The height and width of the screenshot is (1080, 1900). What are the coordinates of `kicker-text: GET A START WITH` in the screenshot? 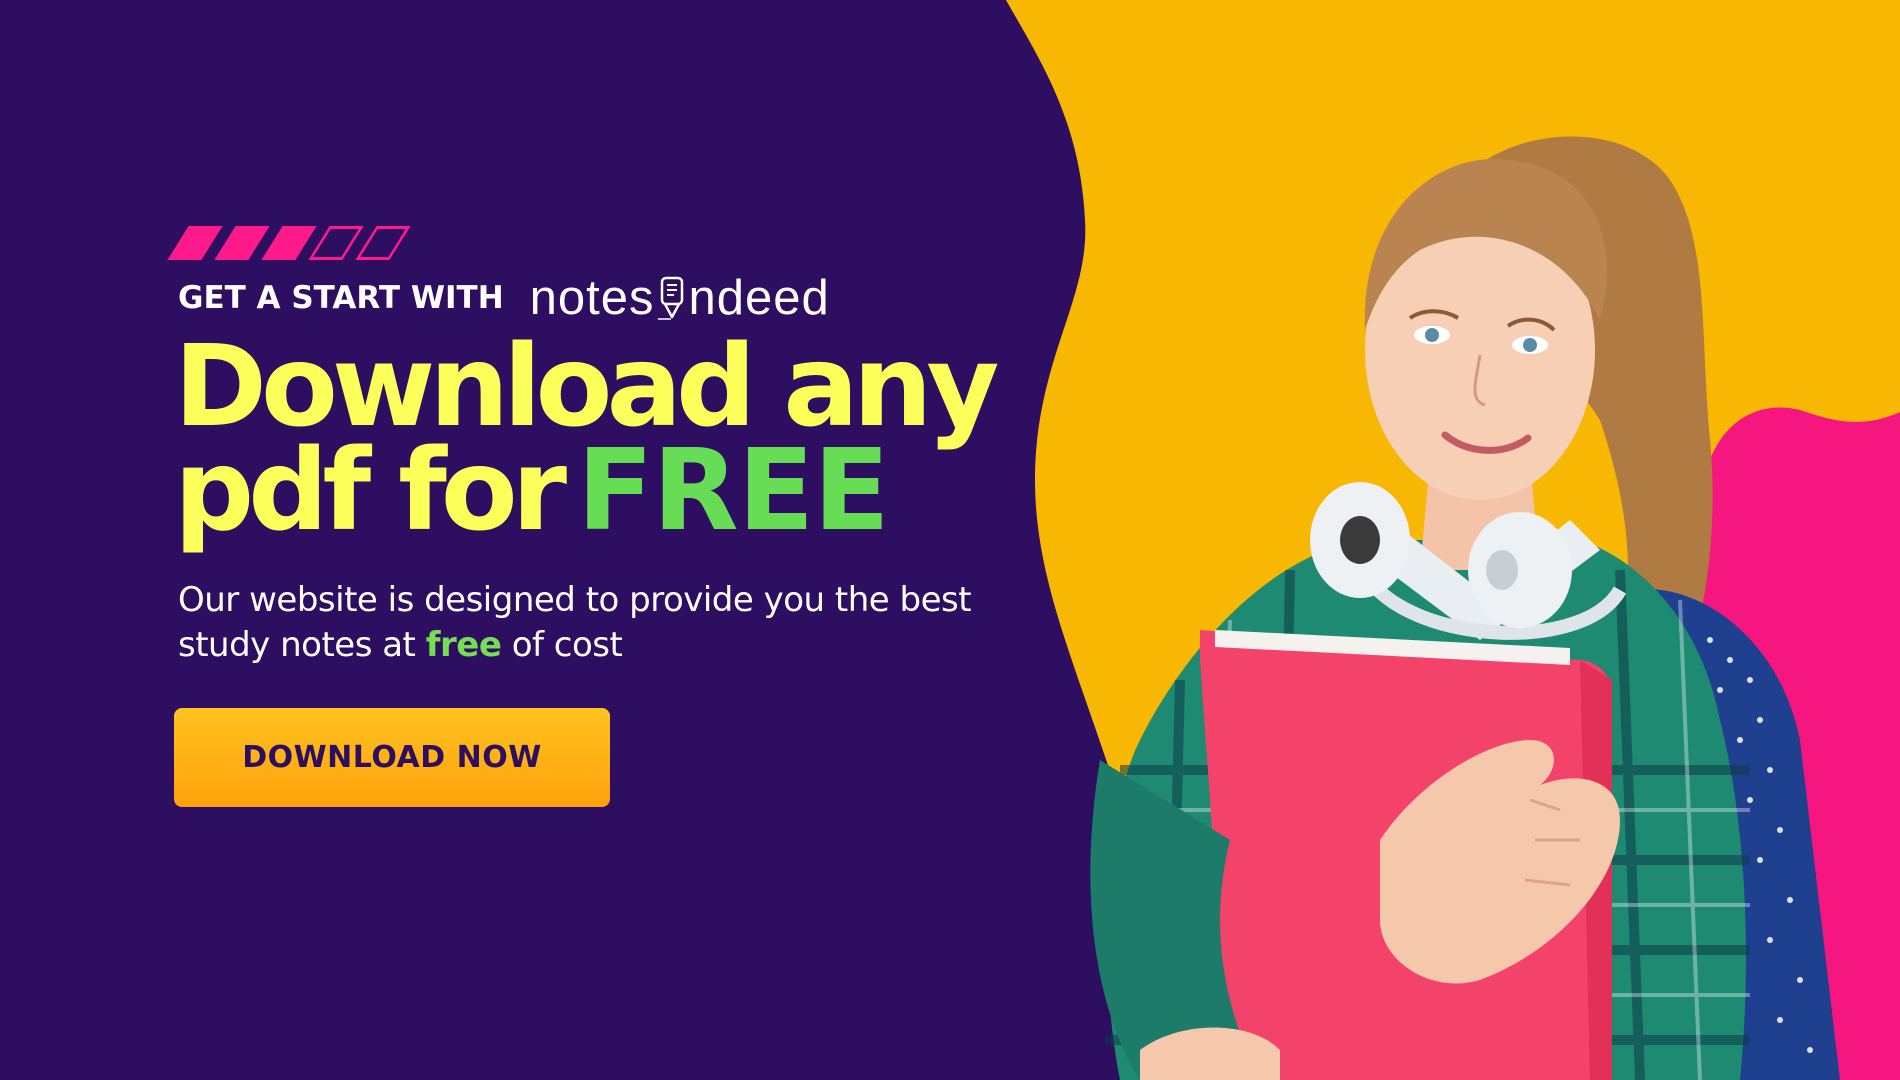 It's located at (341, 298).